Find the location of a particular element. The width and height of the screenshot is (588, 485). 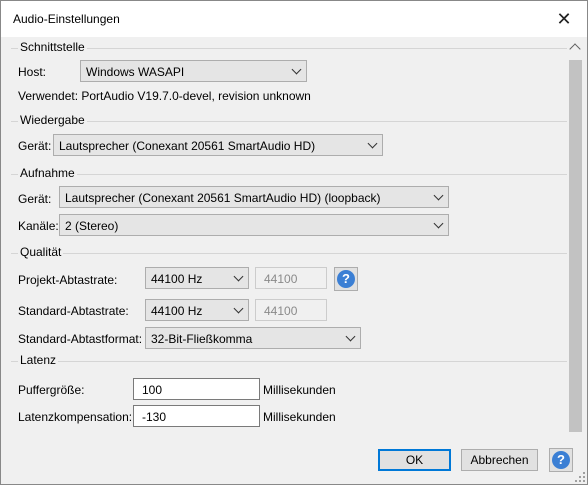

cancel-button: Abbrechen is located at coordinates (499, 460).